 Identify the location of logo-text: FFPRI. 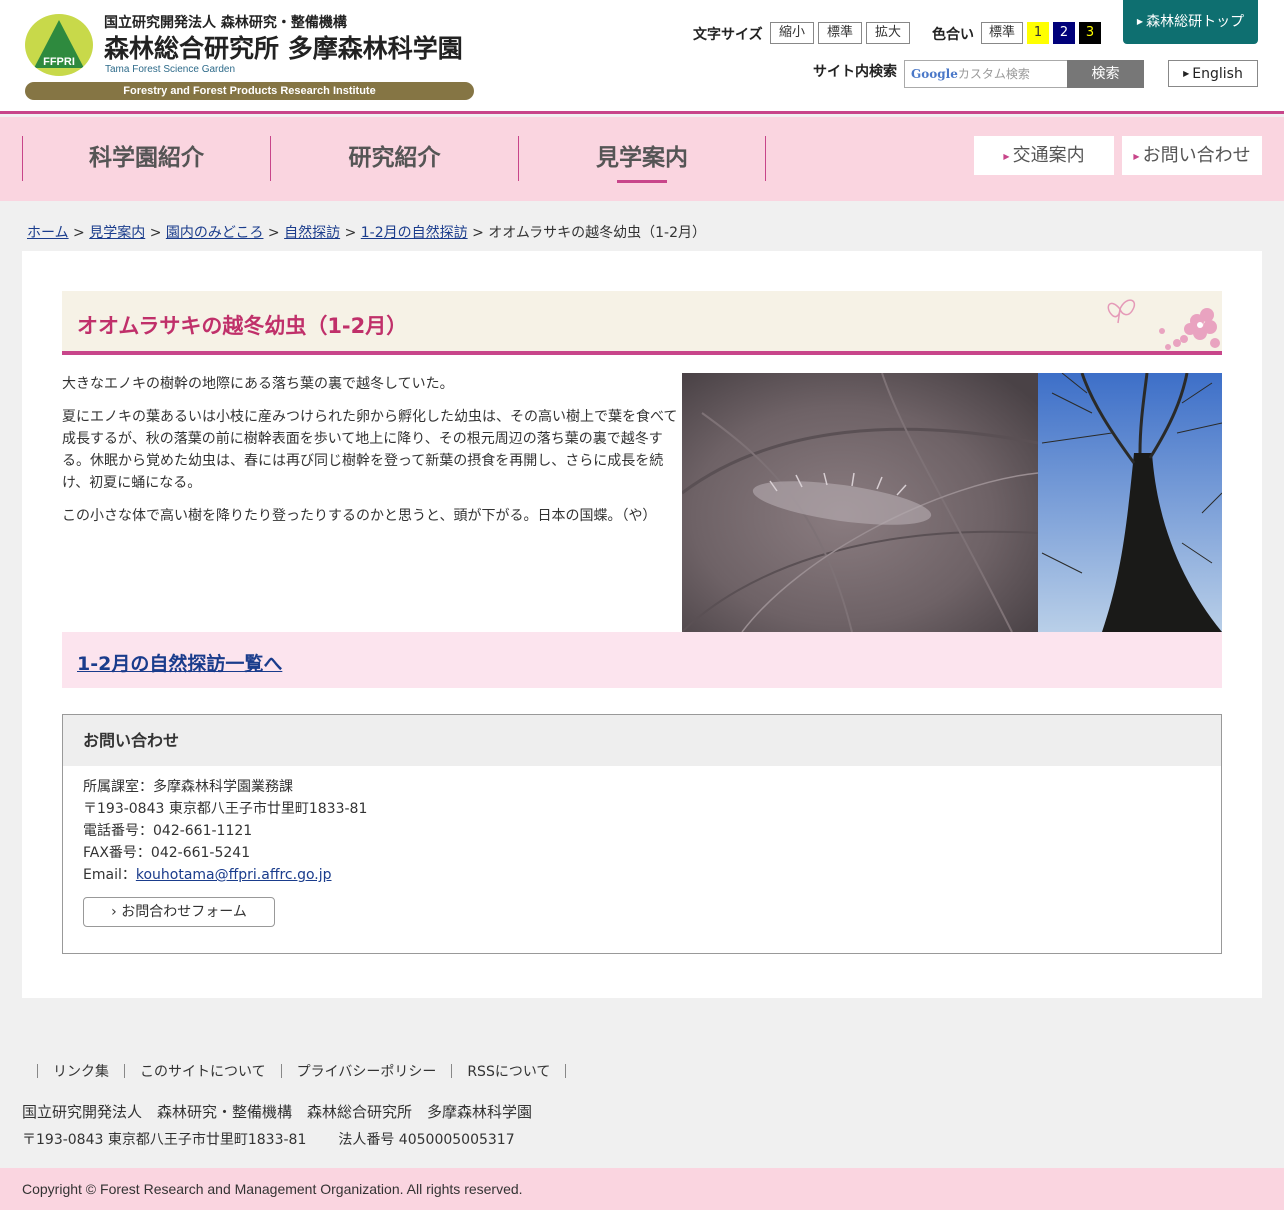
(59, 62).